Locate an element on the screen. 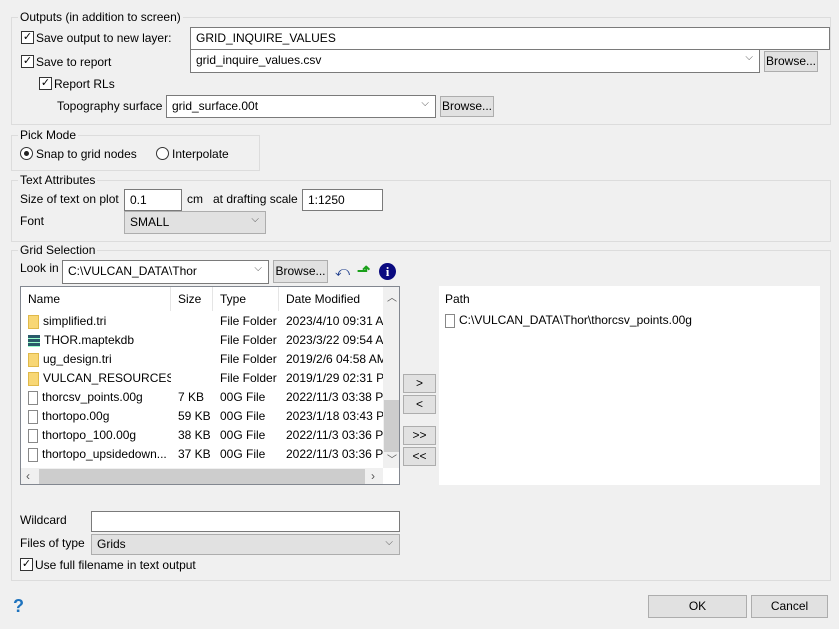  vertical-scrollbar: ︿ ﹀ is located at coordinates (391, 377).